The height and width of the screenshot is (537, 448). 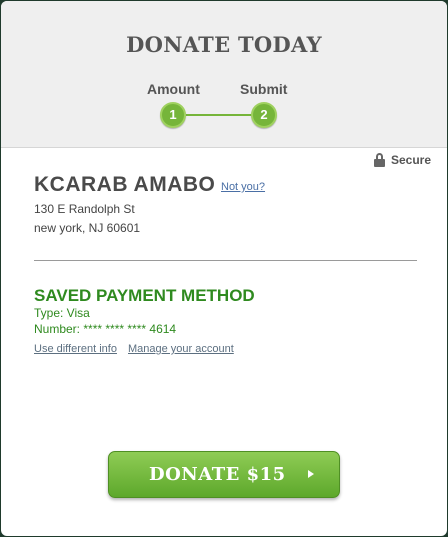 I want to click on payment-method-heading: SAVED PAYMENT METHOD, so click(x=144, y=295).